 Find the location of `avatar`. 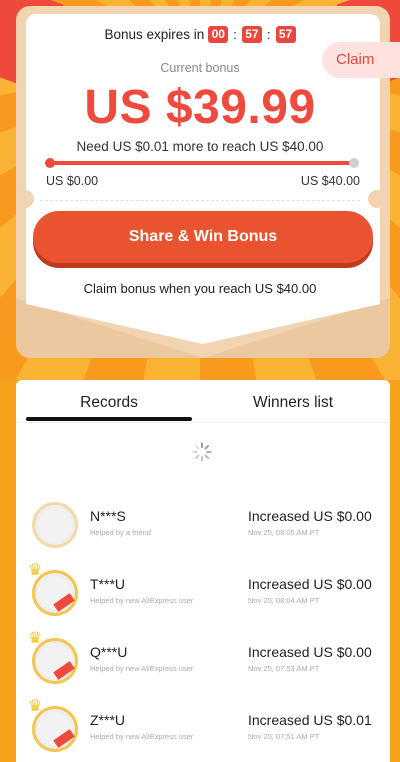

avatar is located at coordinates (55, 525).